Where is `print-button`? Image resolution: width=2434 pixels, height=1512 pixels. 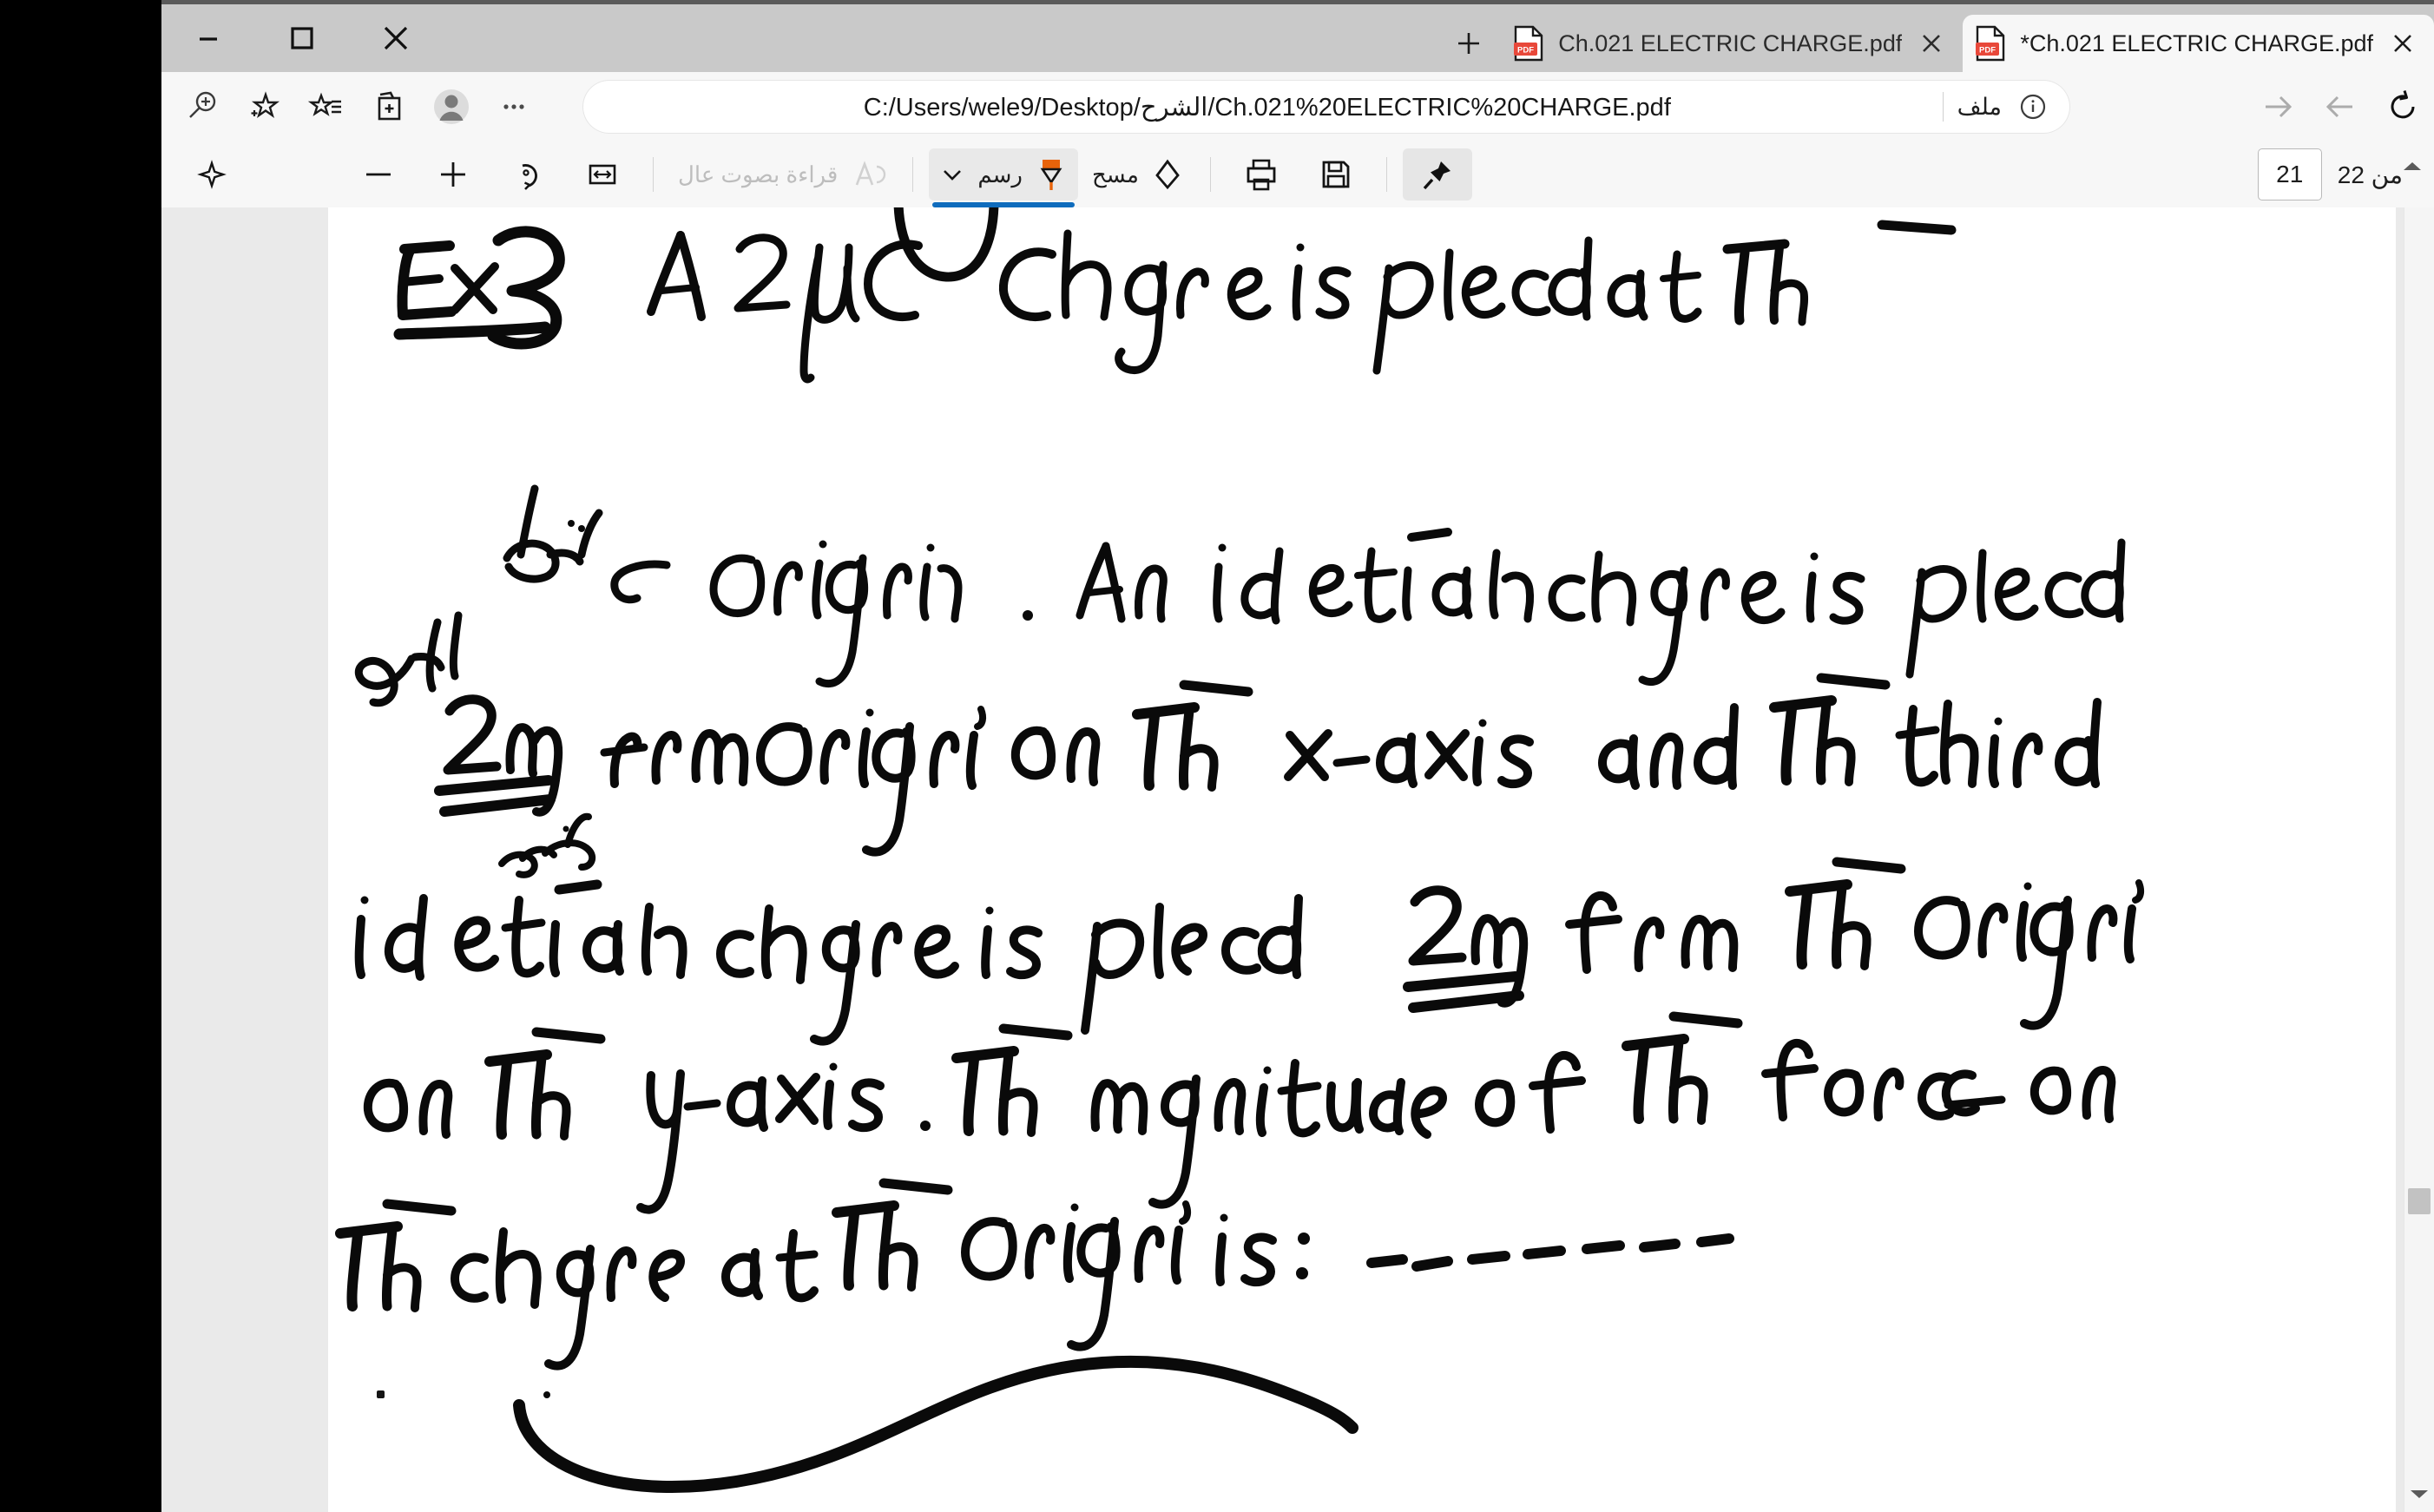 print-button is located at coordinates (1261, 174).